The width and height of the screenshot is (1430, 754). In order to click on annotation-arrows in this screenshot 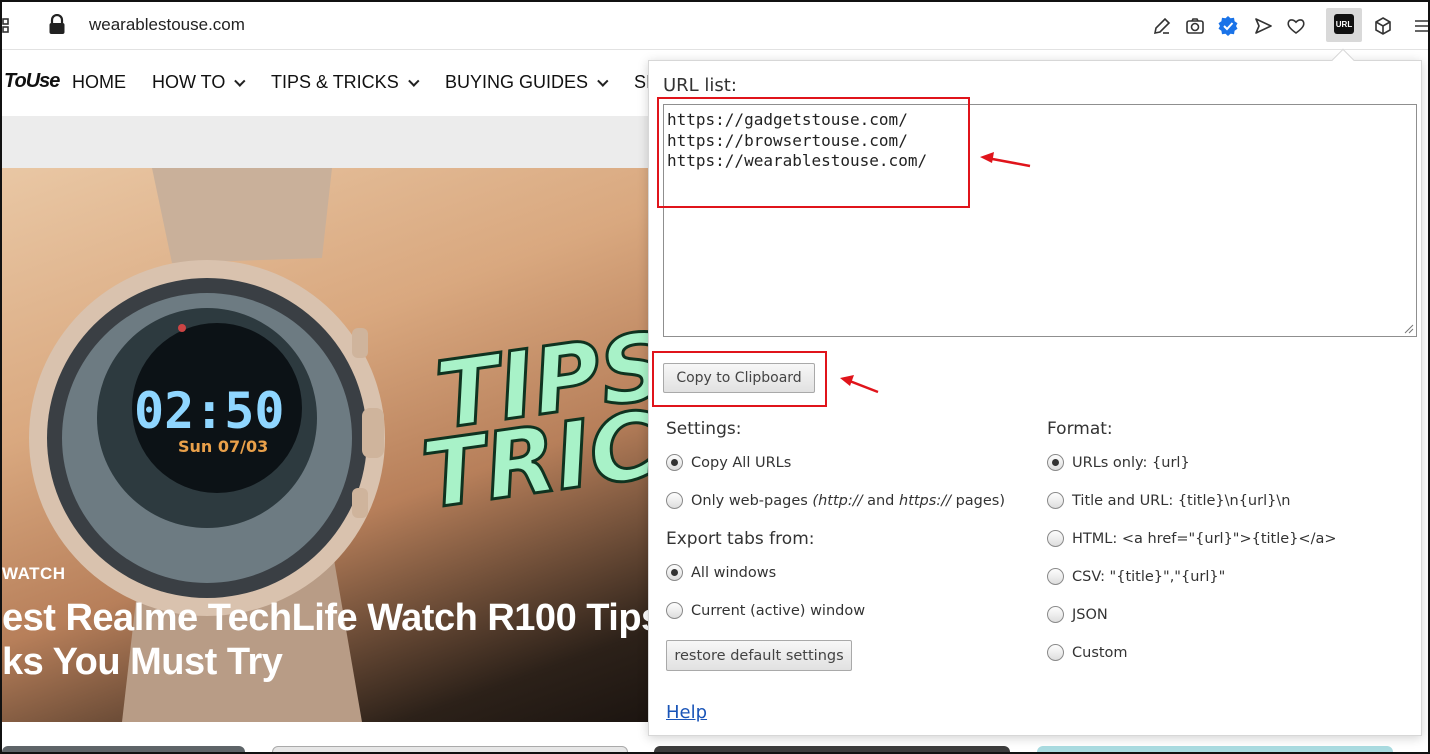, I will do `click(935, 273)`.